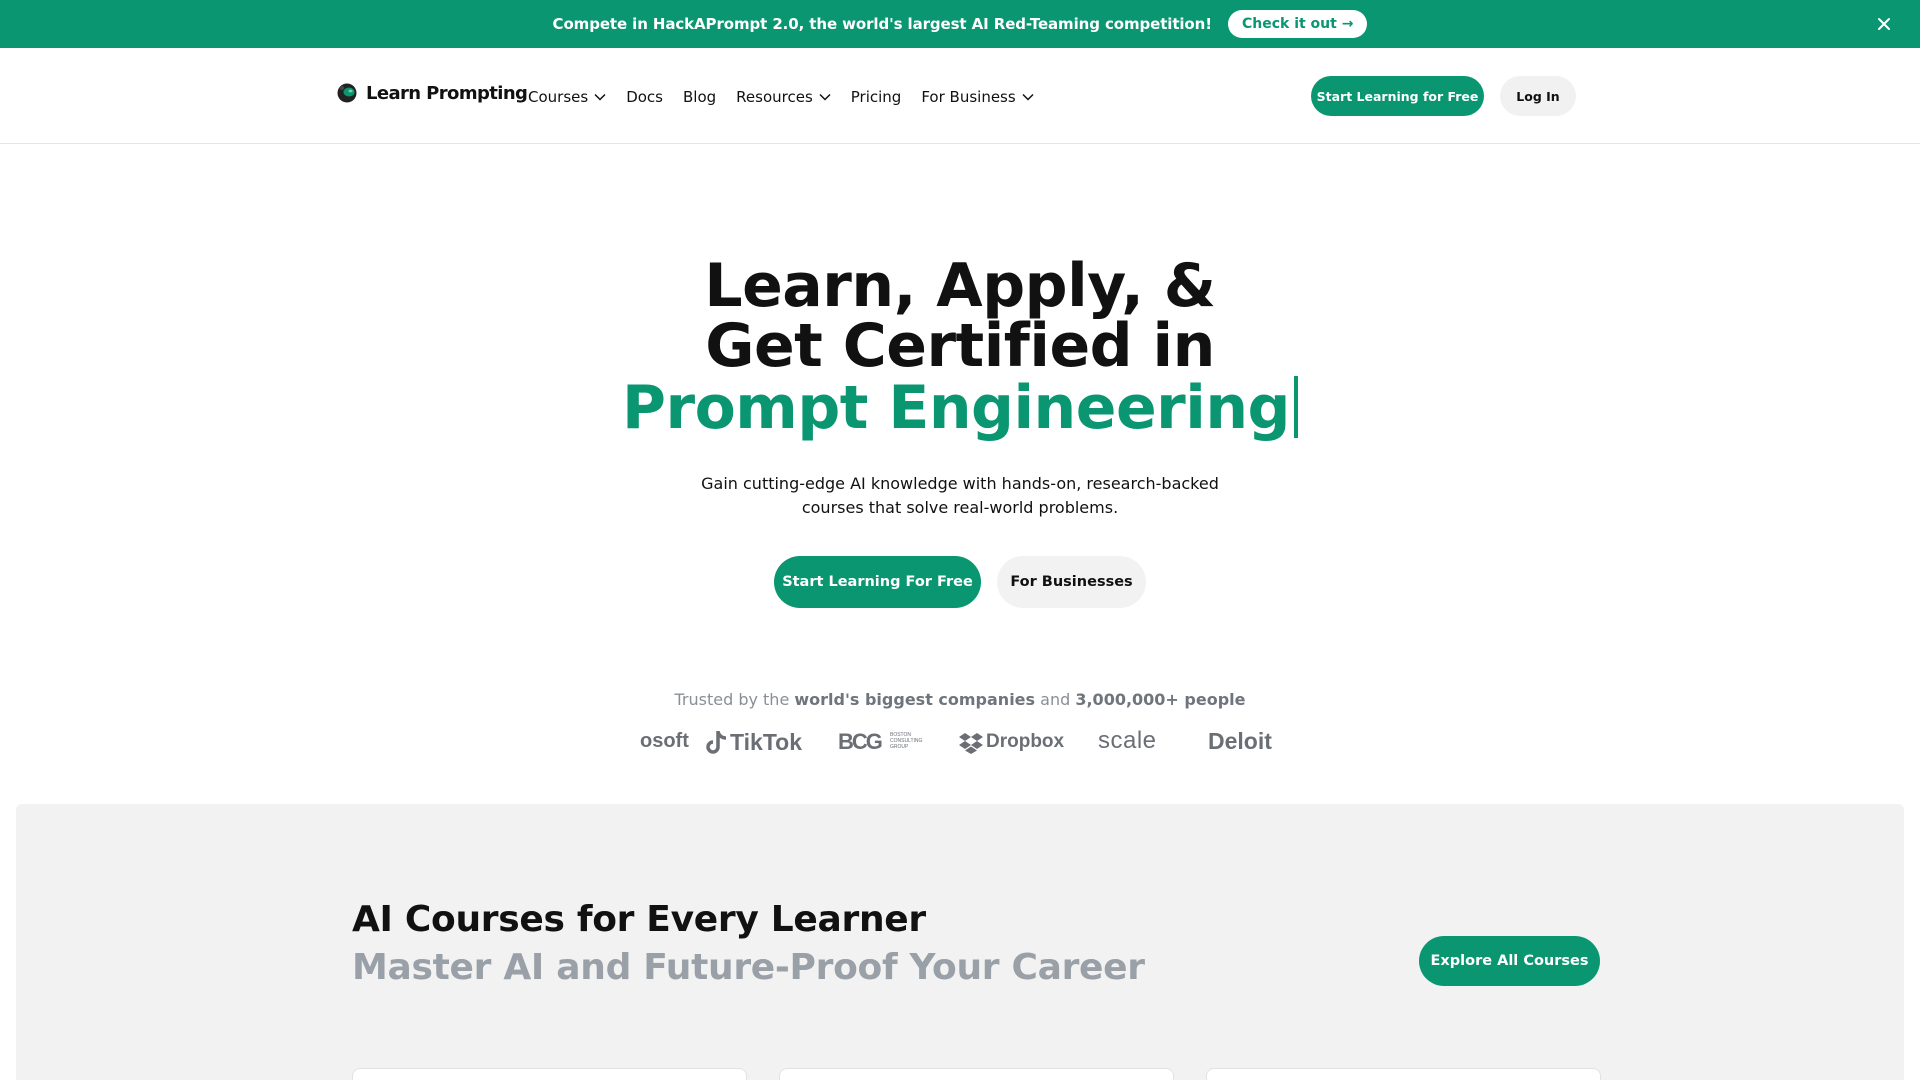 Image resolution: width=1920 pixels, height=1080 pixels. I want to click on explore-all-courses-button: Explore All Courses, so click(1509, 961).